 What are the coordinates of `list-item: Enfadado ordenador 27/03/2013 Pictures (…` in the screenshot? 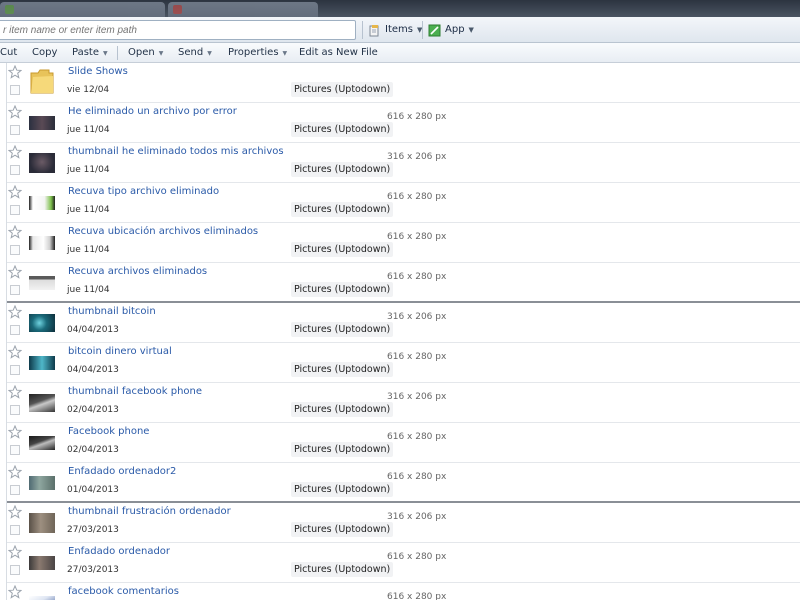 It's located at (403, 563).